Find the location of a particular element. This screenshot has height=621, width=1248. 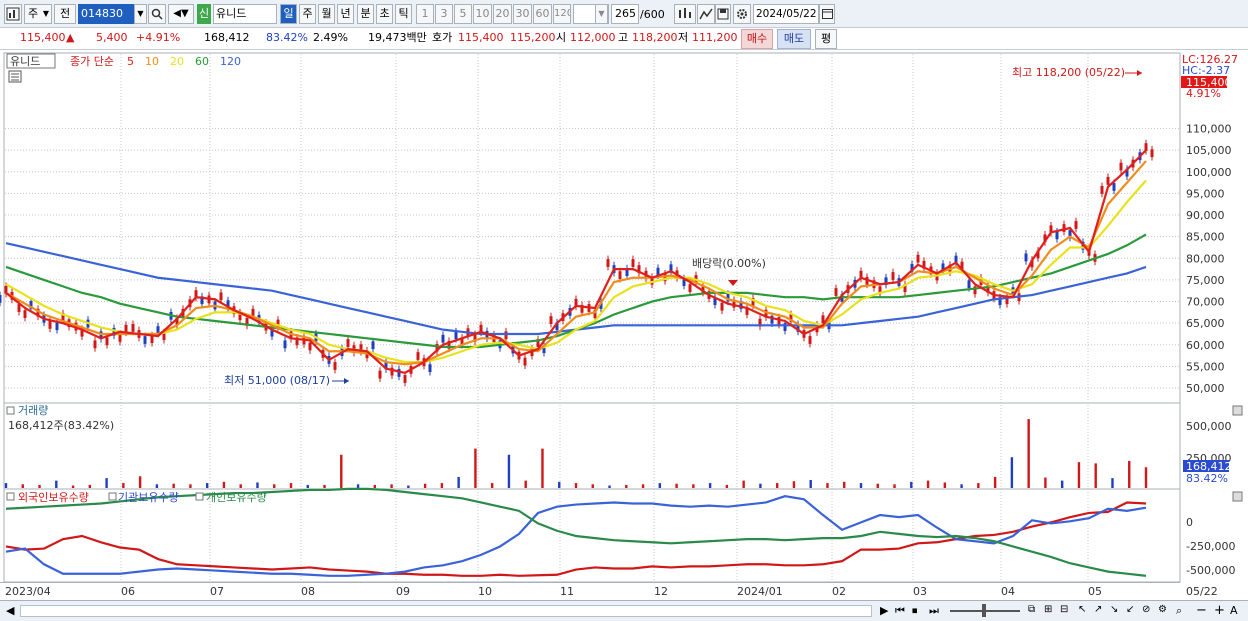

zoom-in-icon: + is located at coordinates (1219, 610).